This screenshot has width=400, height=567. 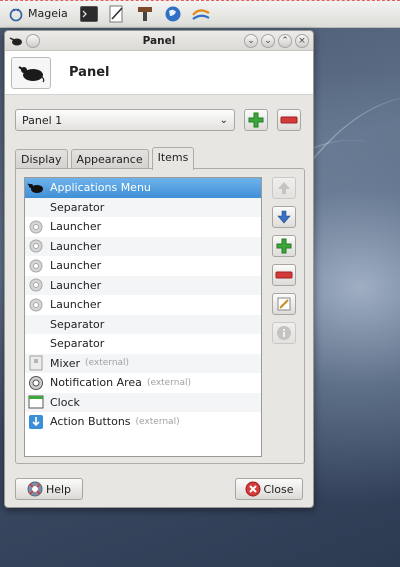 What do you see at coordinates (90, 422) in the screenshot?
I see `list-item-label: Action Buttons` at bounding box center [90, 422].